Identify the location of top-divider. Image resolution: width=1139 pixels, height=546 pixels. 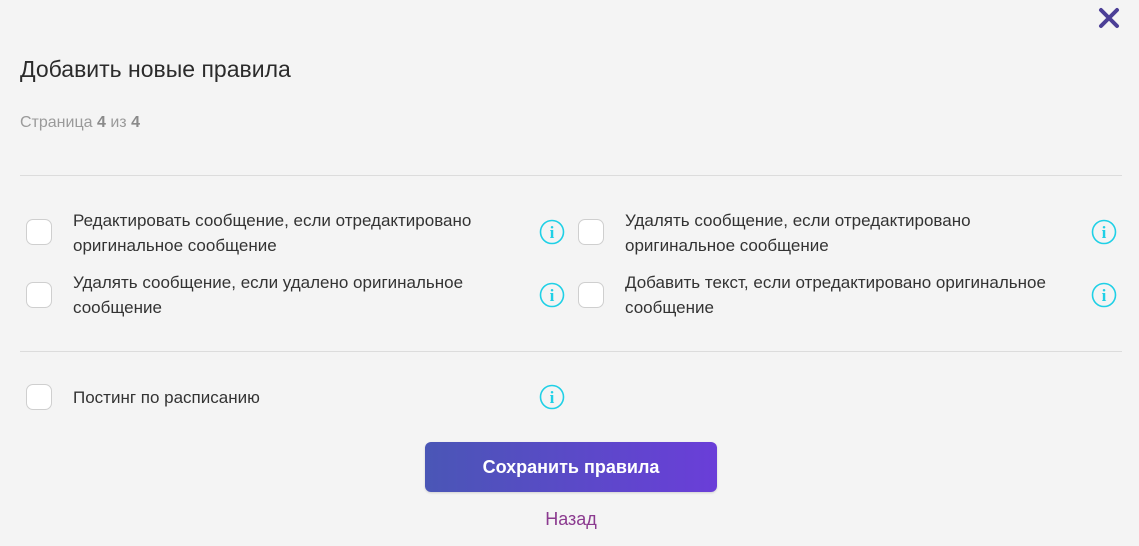
(571, 175).